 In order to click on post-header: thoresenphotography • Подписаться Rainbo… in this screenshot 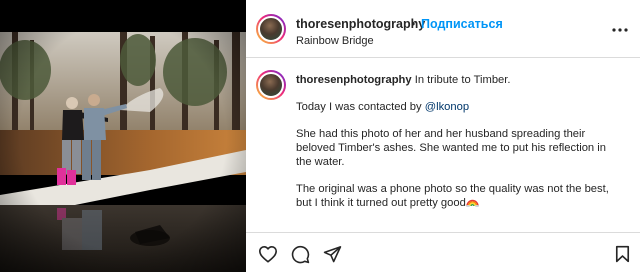, I will do `click(443, 29)`.